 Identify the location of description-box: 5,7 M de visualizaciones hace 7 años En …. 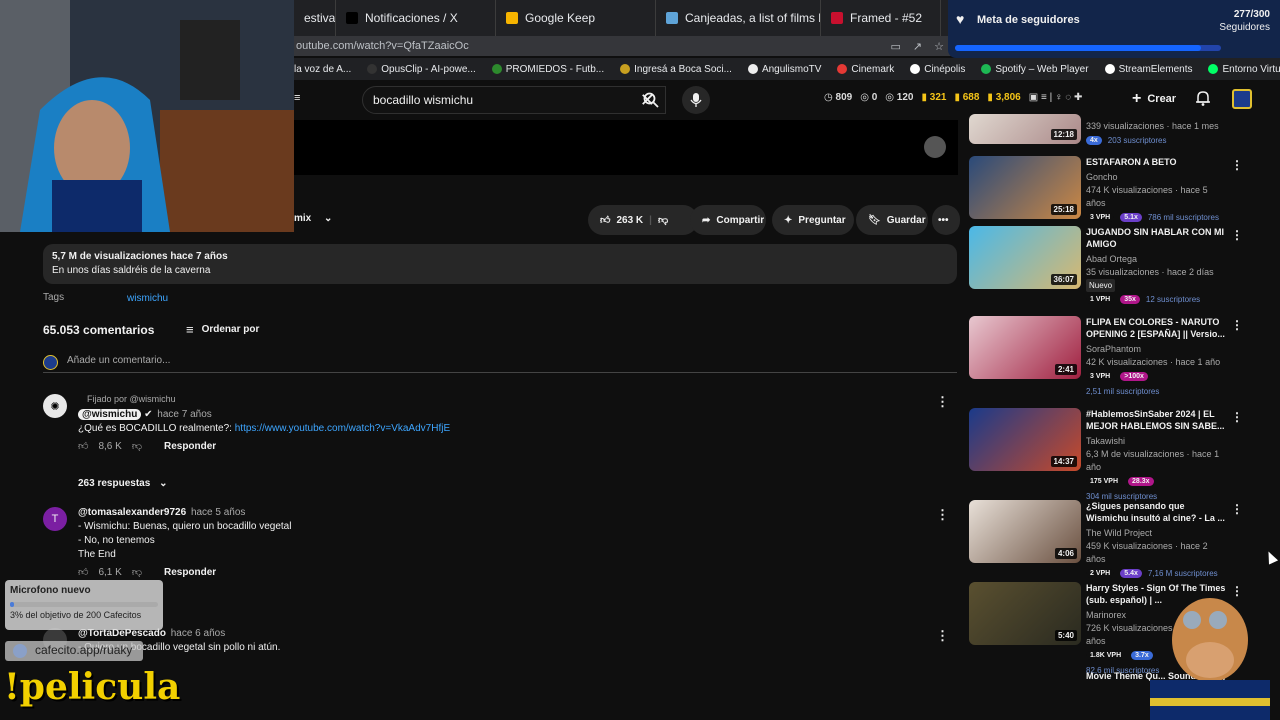
(500, 264).